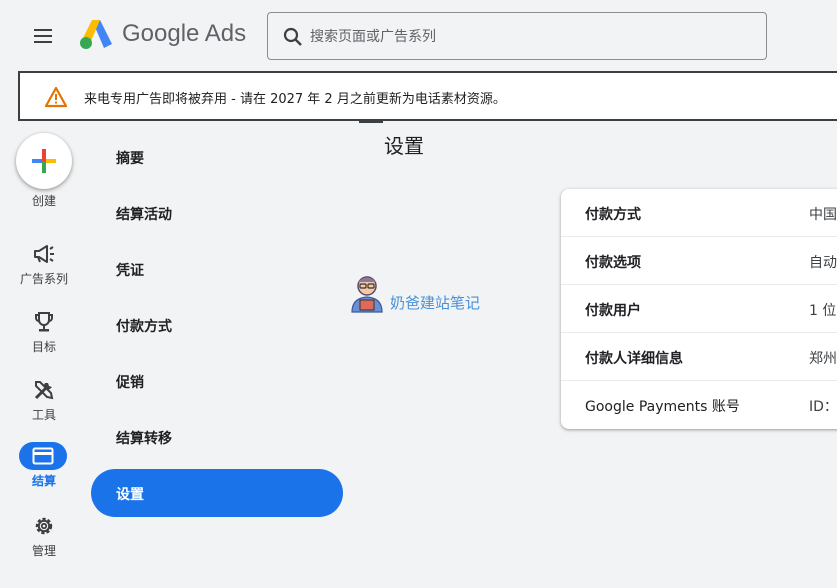 Image resolution: width=837 pixels, height=588 pixels. What do you see at coordinates (43, 551) in the screenshot?
I see `rail-item-label: 管理` at bounding box center [43, 551].